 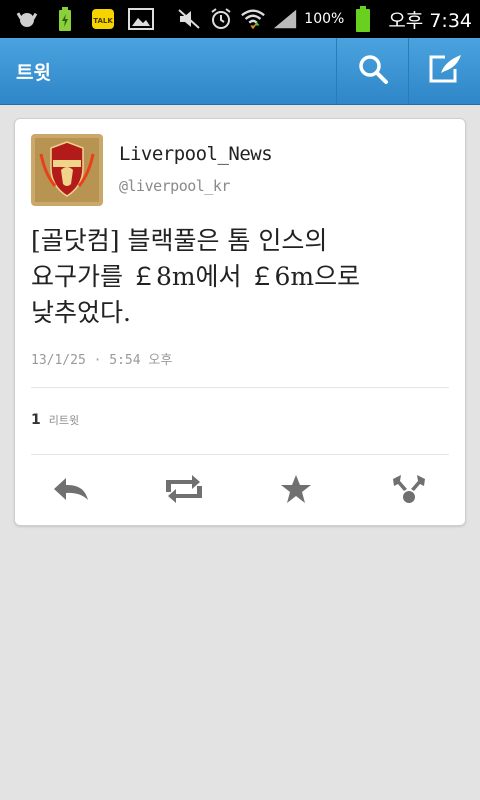 I want to click on retweet-icon, so click(x=184, y=491).